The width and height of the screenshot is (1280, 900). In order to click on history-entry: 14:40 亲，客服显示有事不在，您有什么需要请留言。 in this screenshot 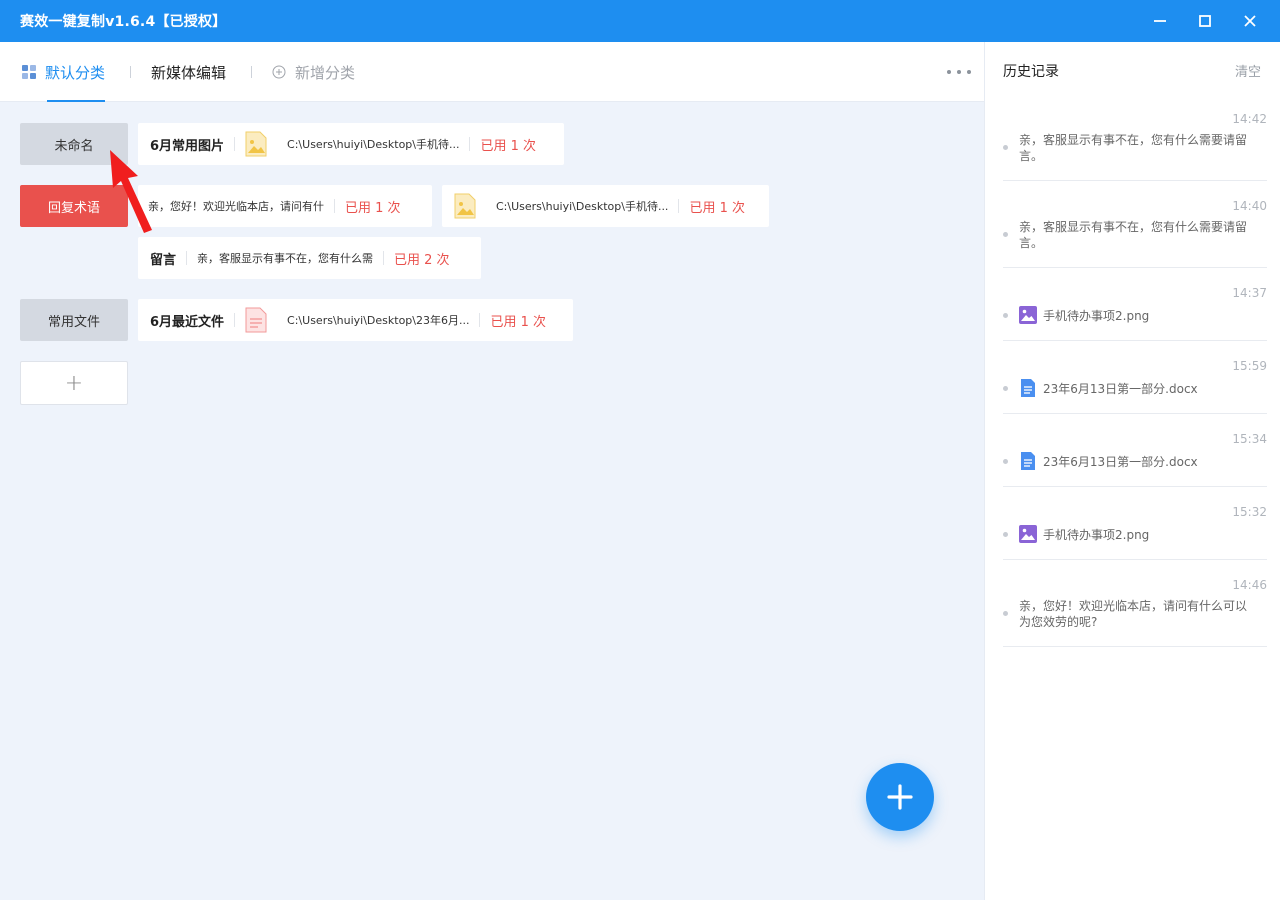, I will do `click(1135, 224)`.